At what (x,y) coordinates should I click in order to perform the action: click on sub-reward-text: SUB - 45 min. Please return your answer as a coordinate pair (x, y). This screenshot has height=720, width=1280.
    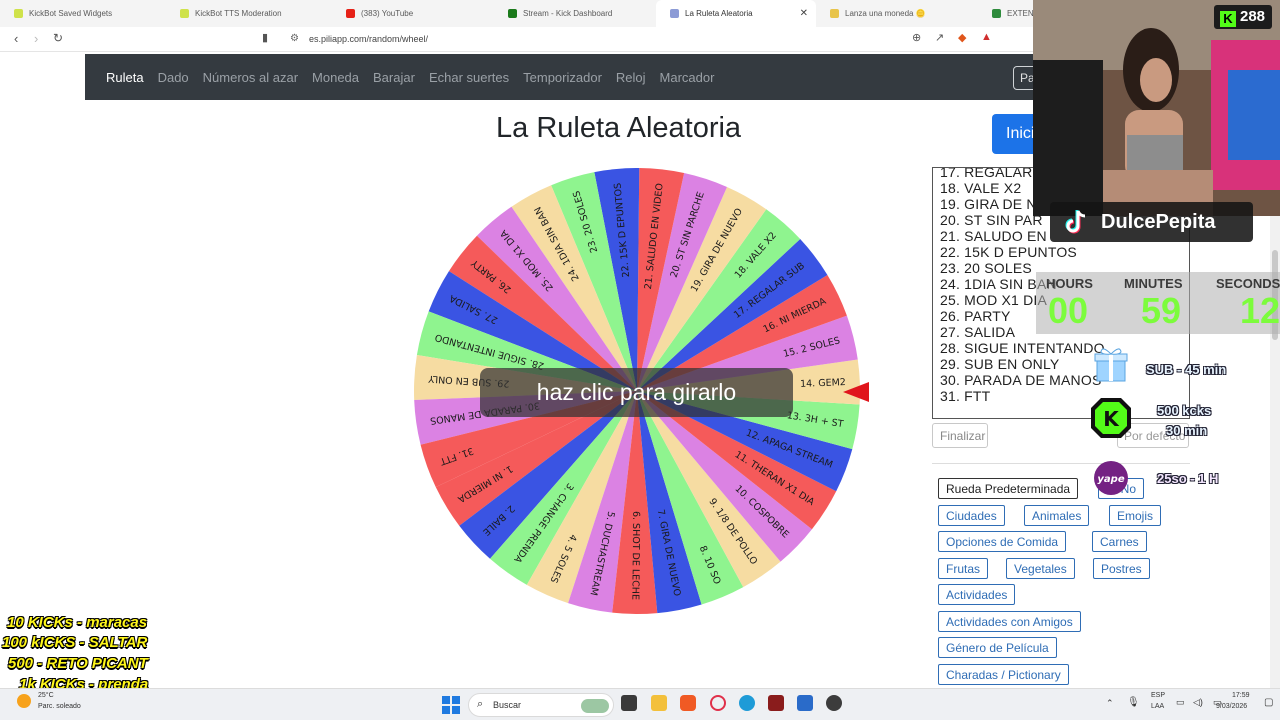
    Looking at the image, I should click on (1186, 369).